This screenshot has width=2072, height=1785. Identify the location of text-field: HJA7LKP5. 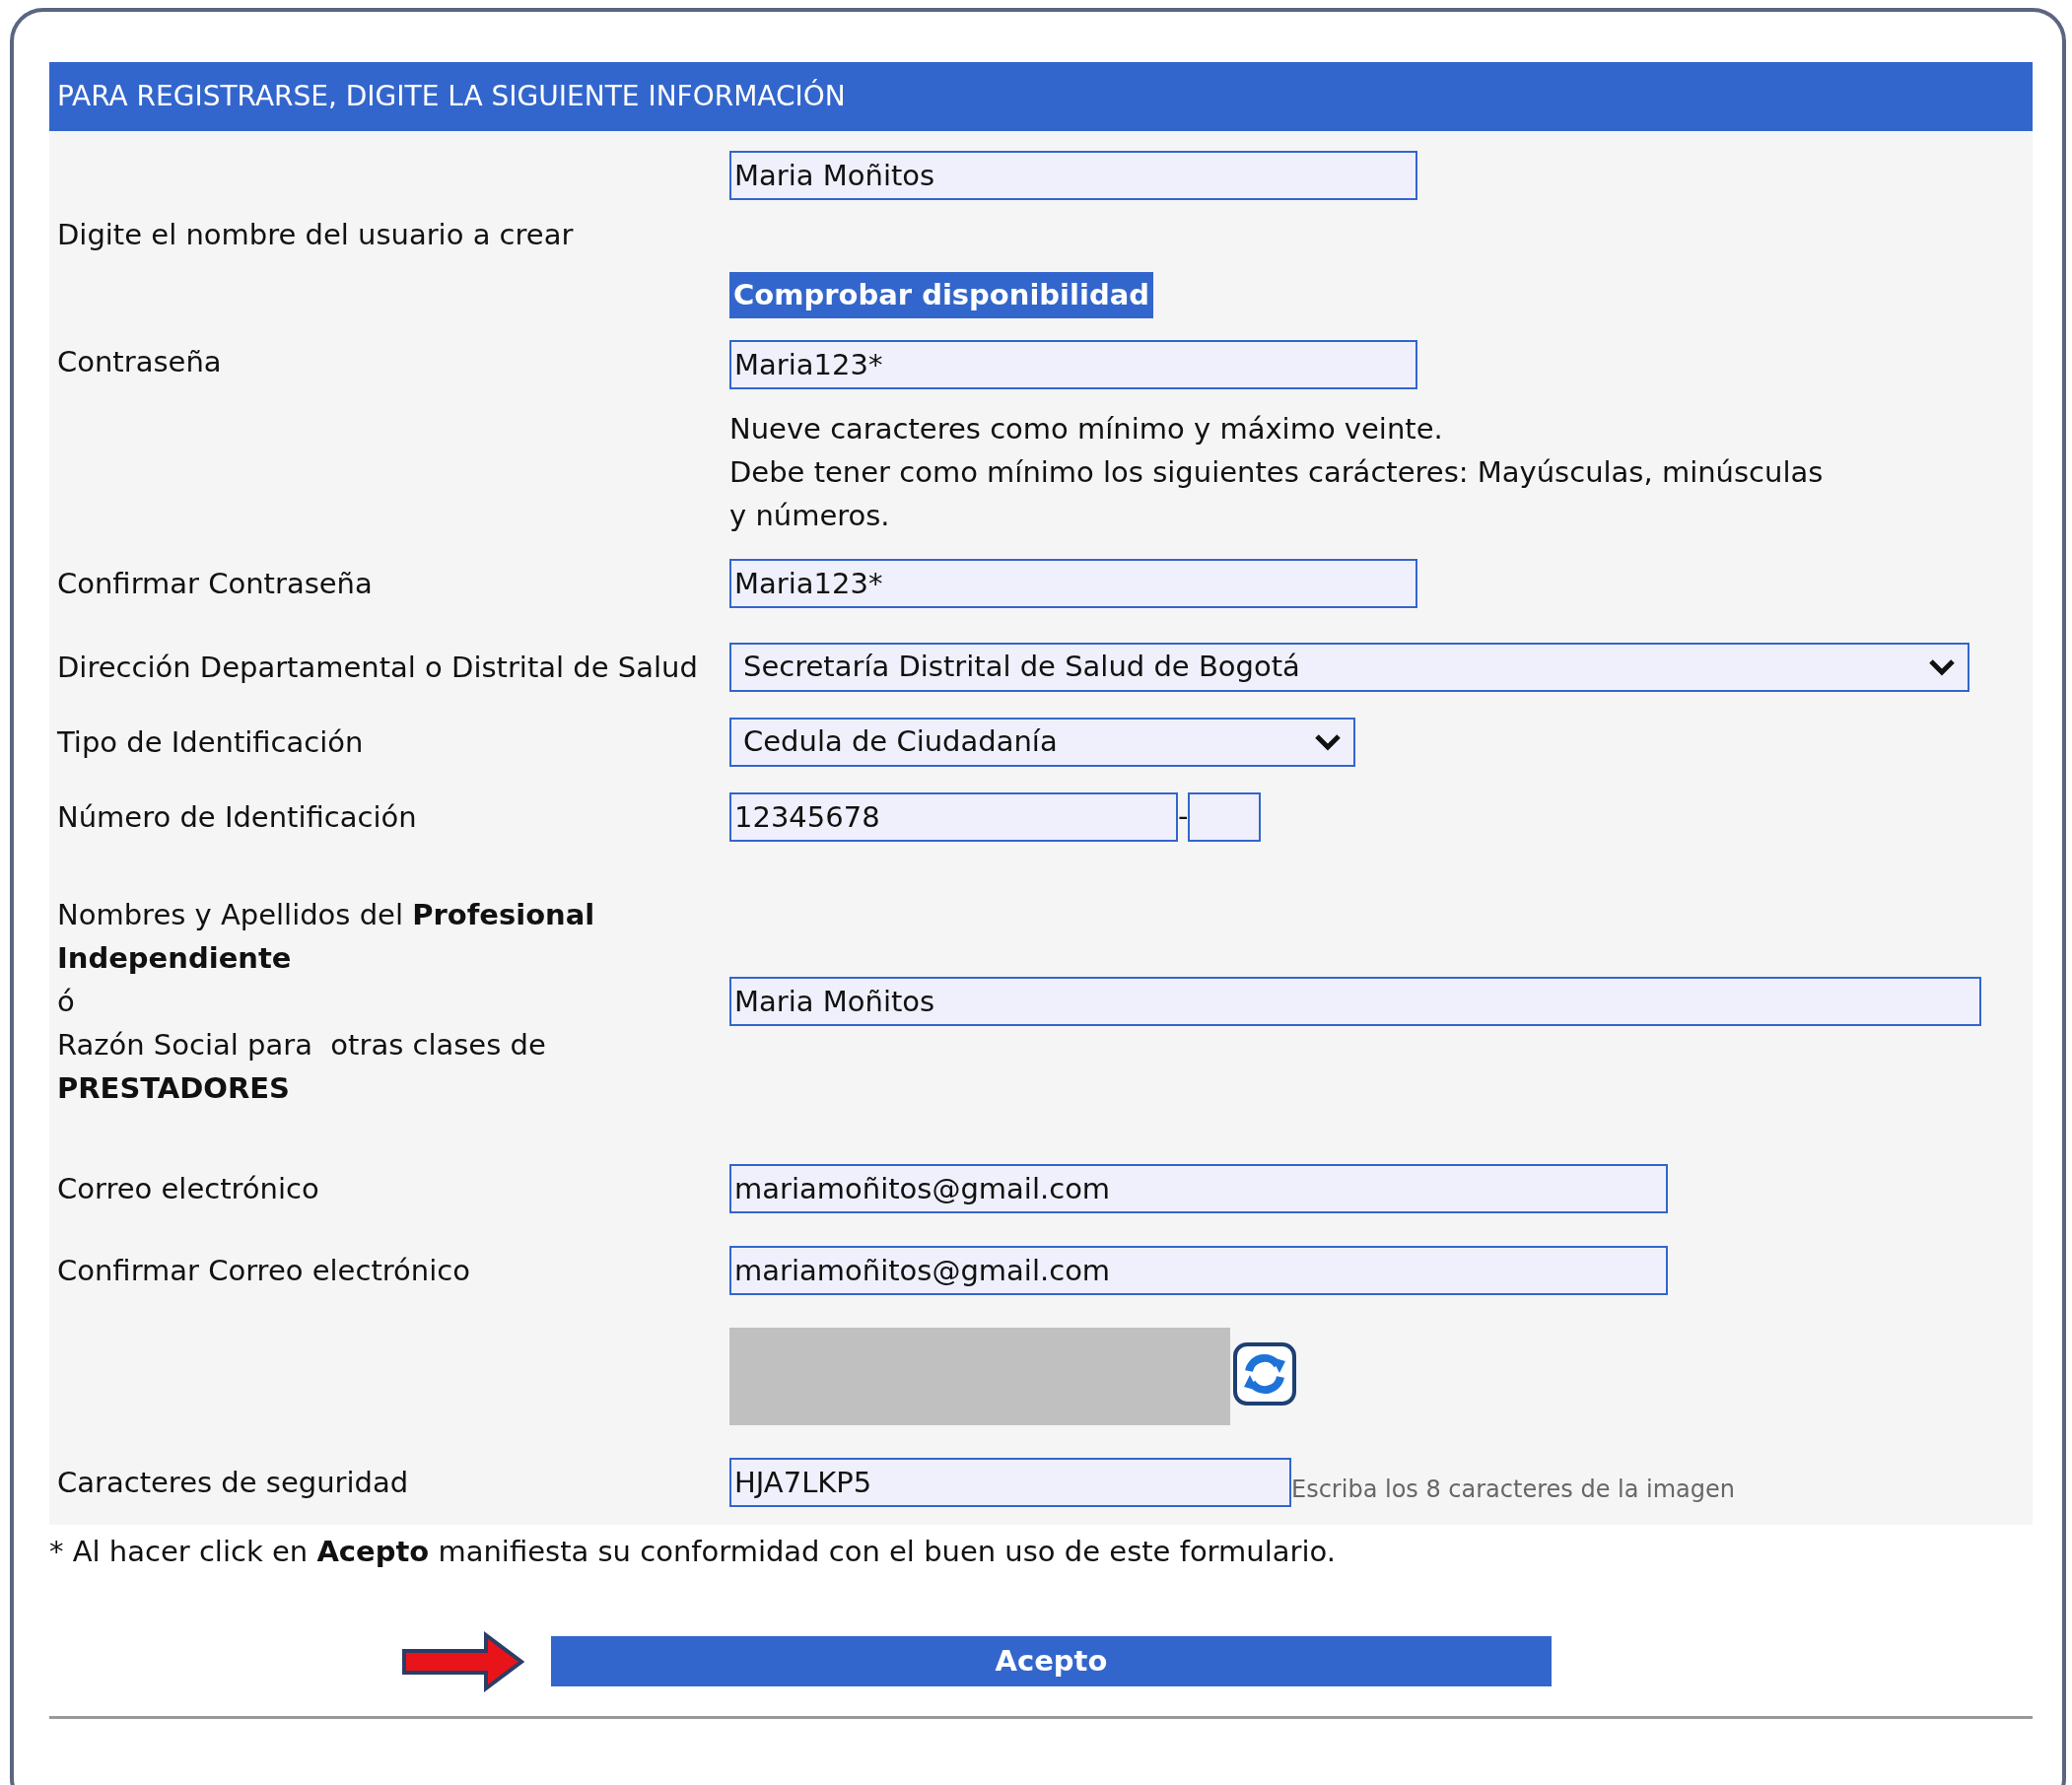
(1010, 1482).